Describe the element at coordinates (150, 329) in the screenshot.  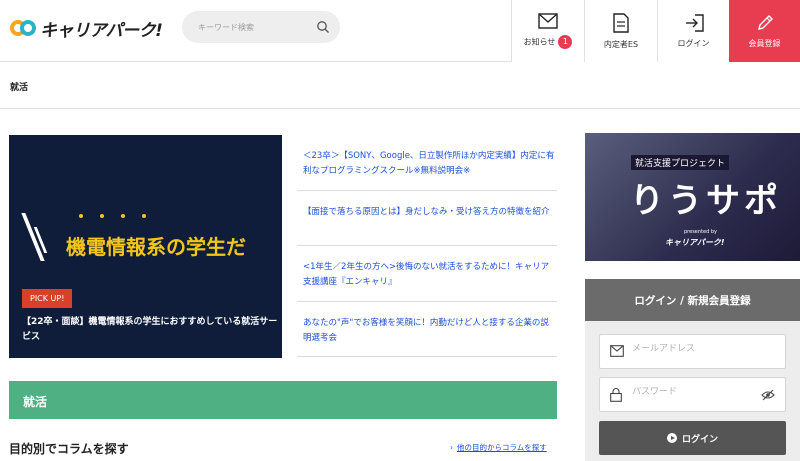
I see `hero-caption: 【22卒・面談】機電情報系の学生におすすめしている就活サービス` at that location.